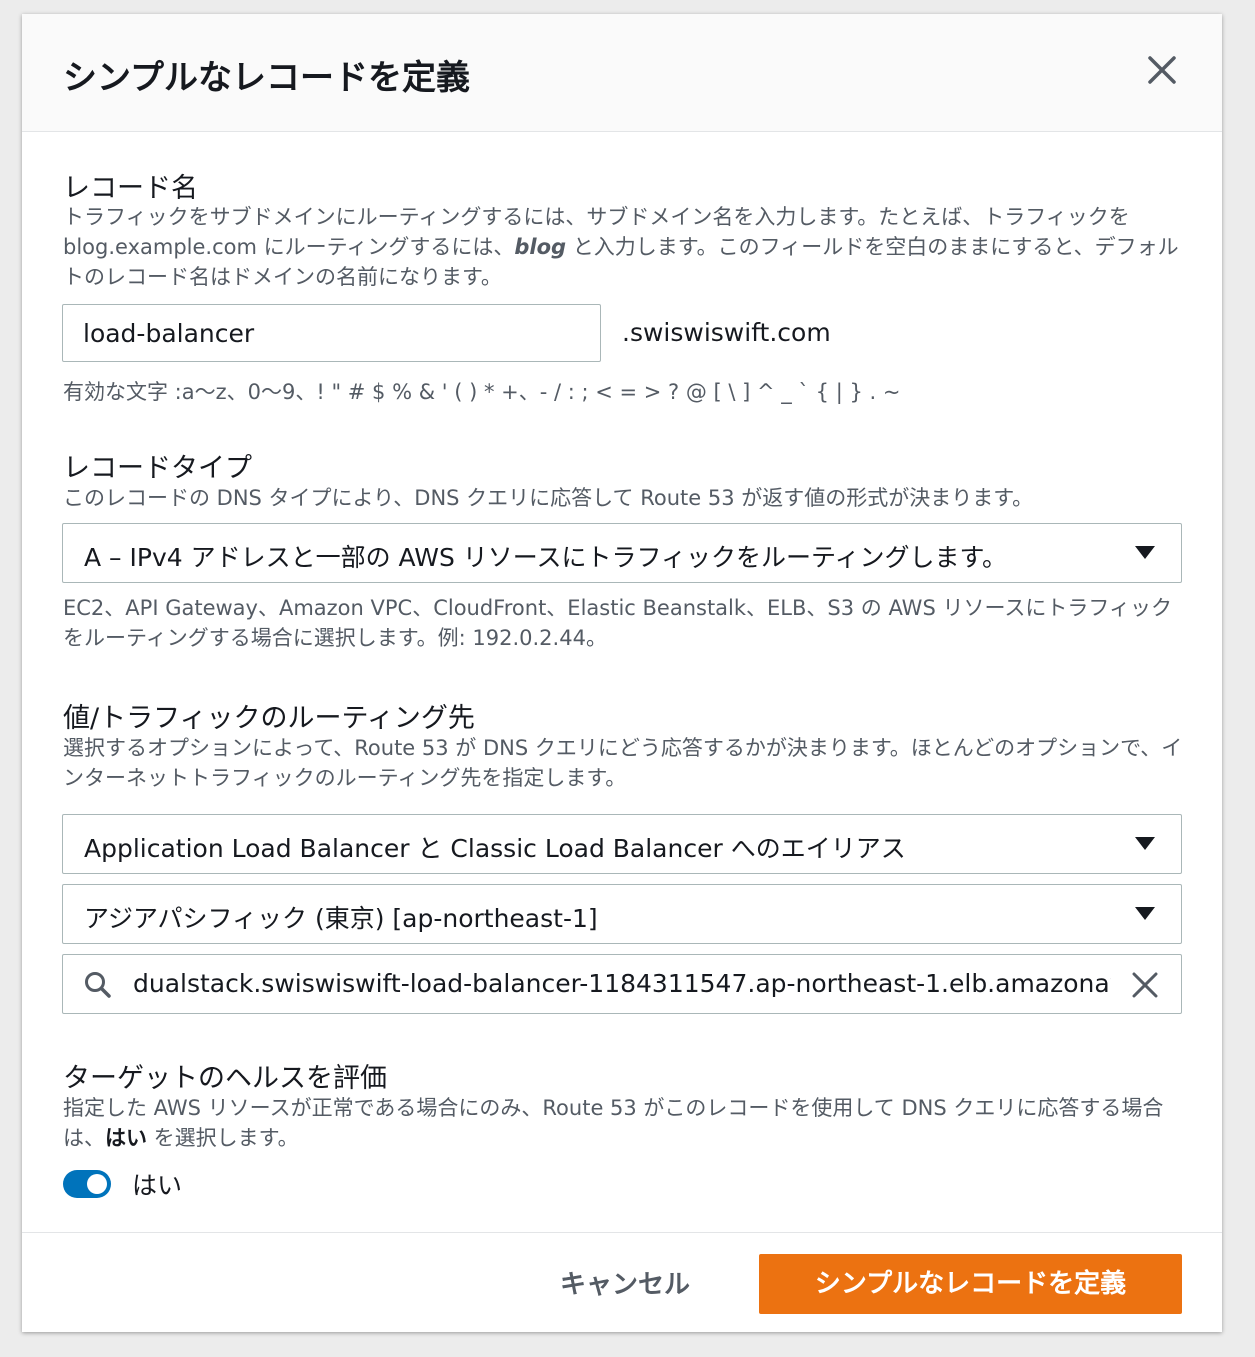 Image resolution: width=1255 pixels, height=1357 pixels. I want to click on record-type-label: レコードタイプ, so click(157, 468).